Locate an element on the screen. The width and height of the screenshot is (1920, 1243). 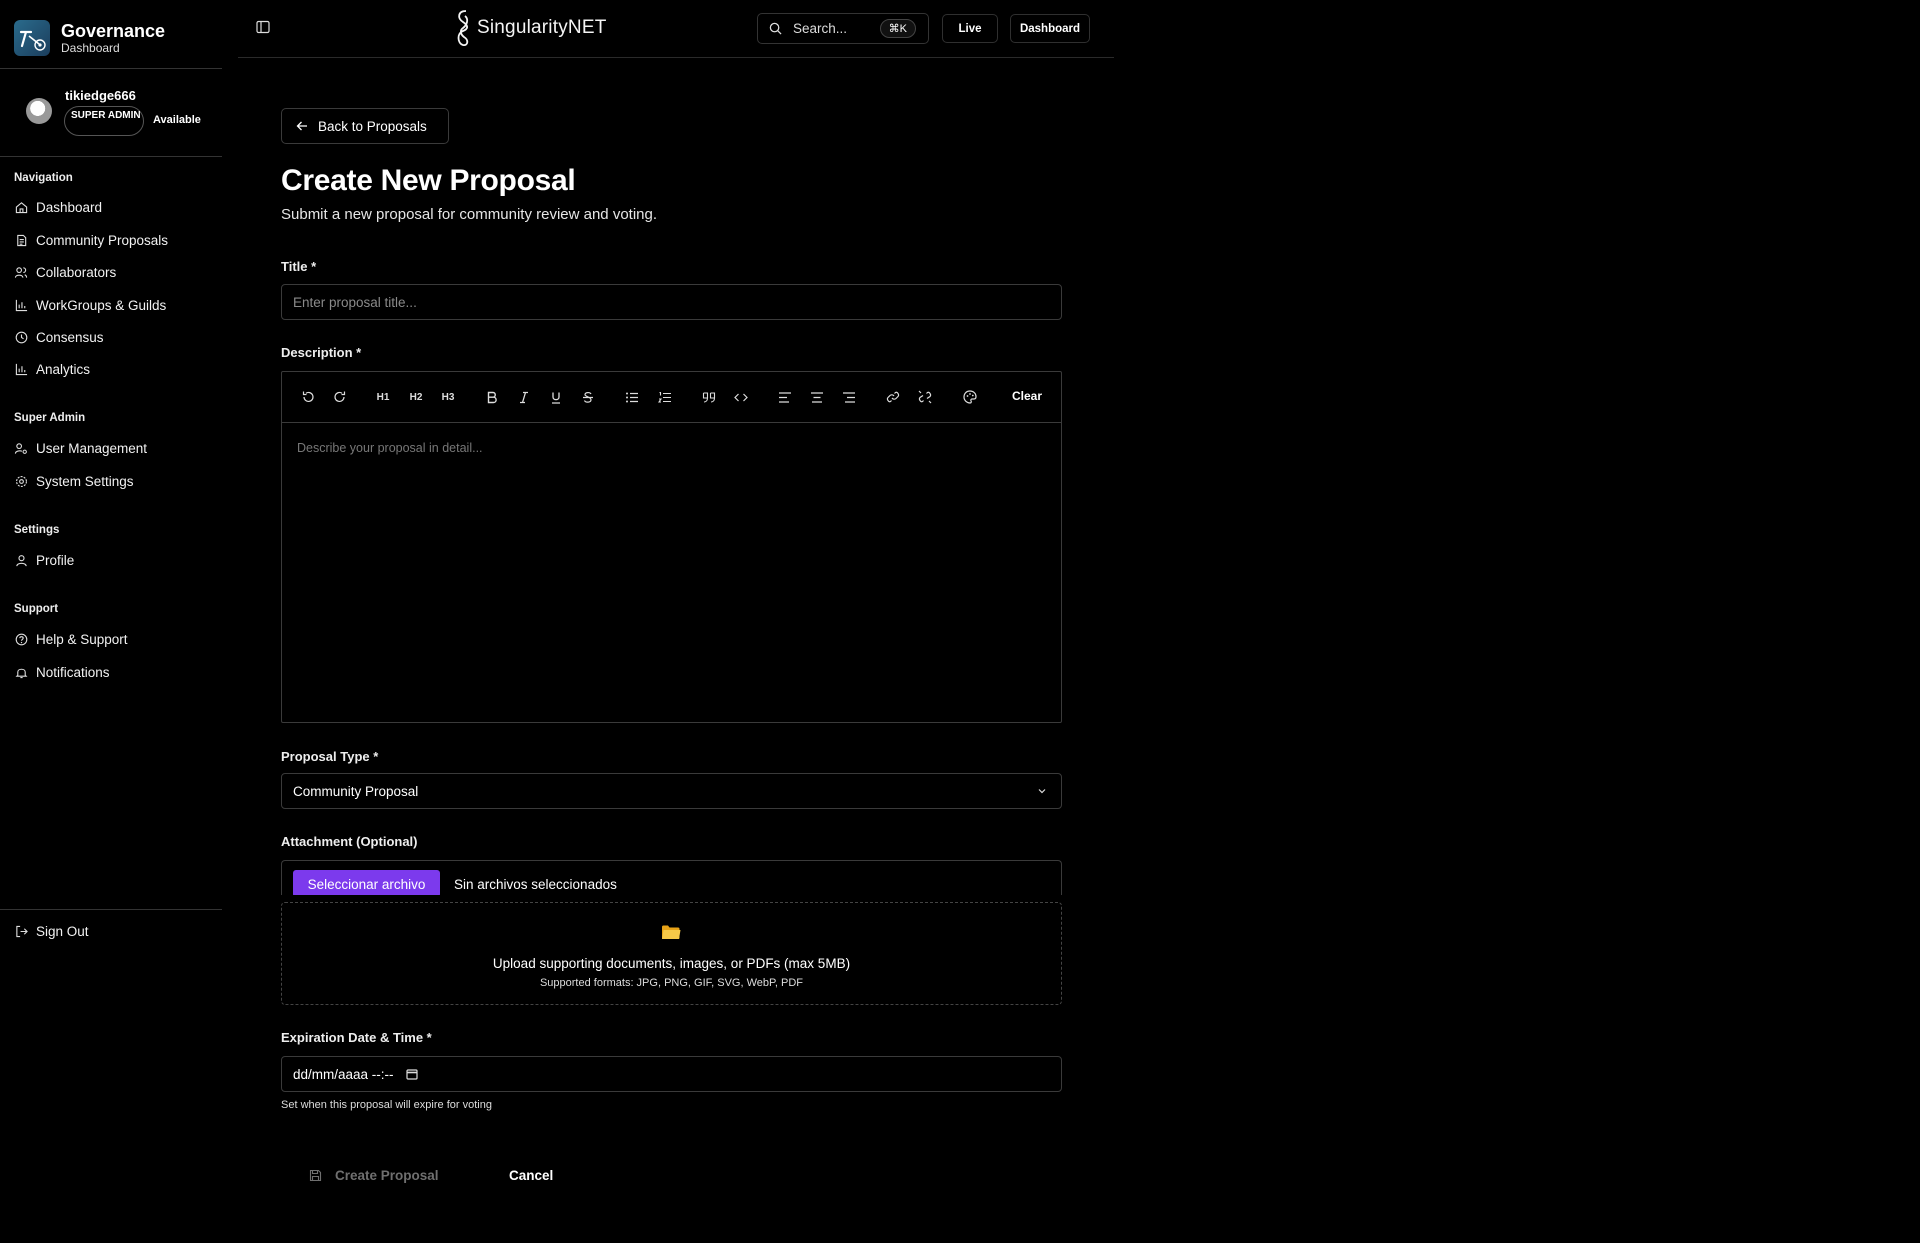
user-name: tikiedge666 is located at coordinates (100, 95).